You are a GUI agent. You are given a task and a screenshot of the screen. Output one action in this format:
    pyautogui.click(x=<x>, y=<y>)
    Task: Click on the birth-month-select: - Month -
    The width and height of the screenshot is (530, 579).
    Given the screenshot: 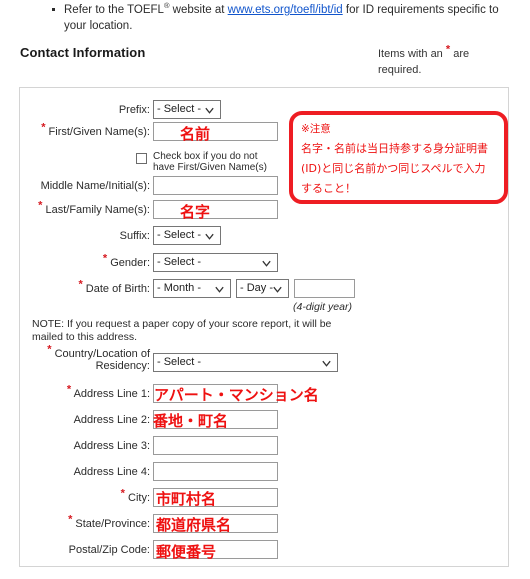 What is the action you would take?
    pyautogui.click(x=192, y=288)
    